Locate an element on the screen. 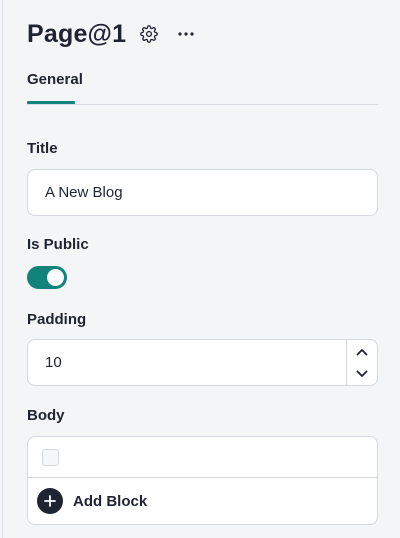 This screenshot has height=538, width=400. chevron-up-icon is located at coordinates (362, 352).